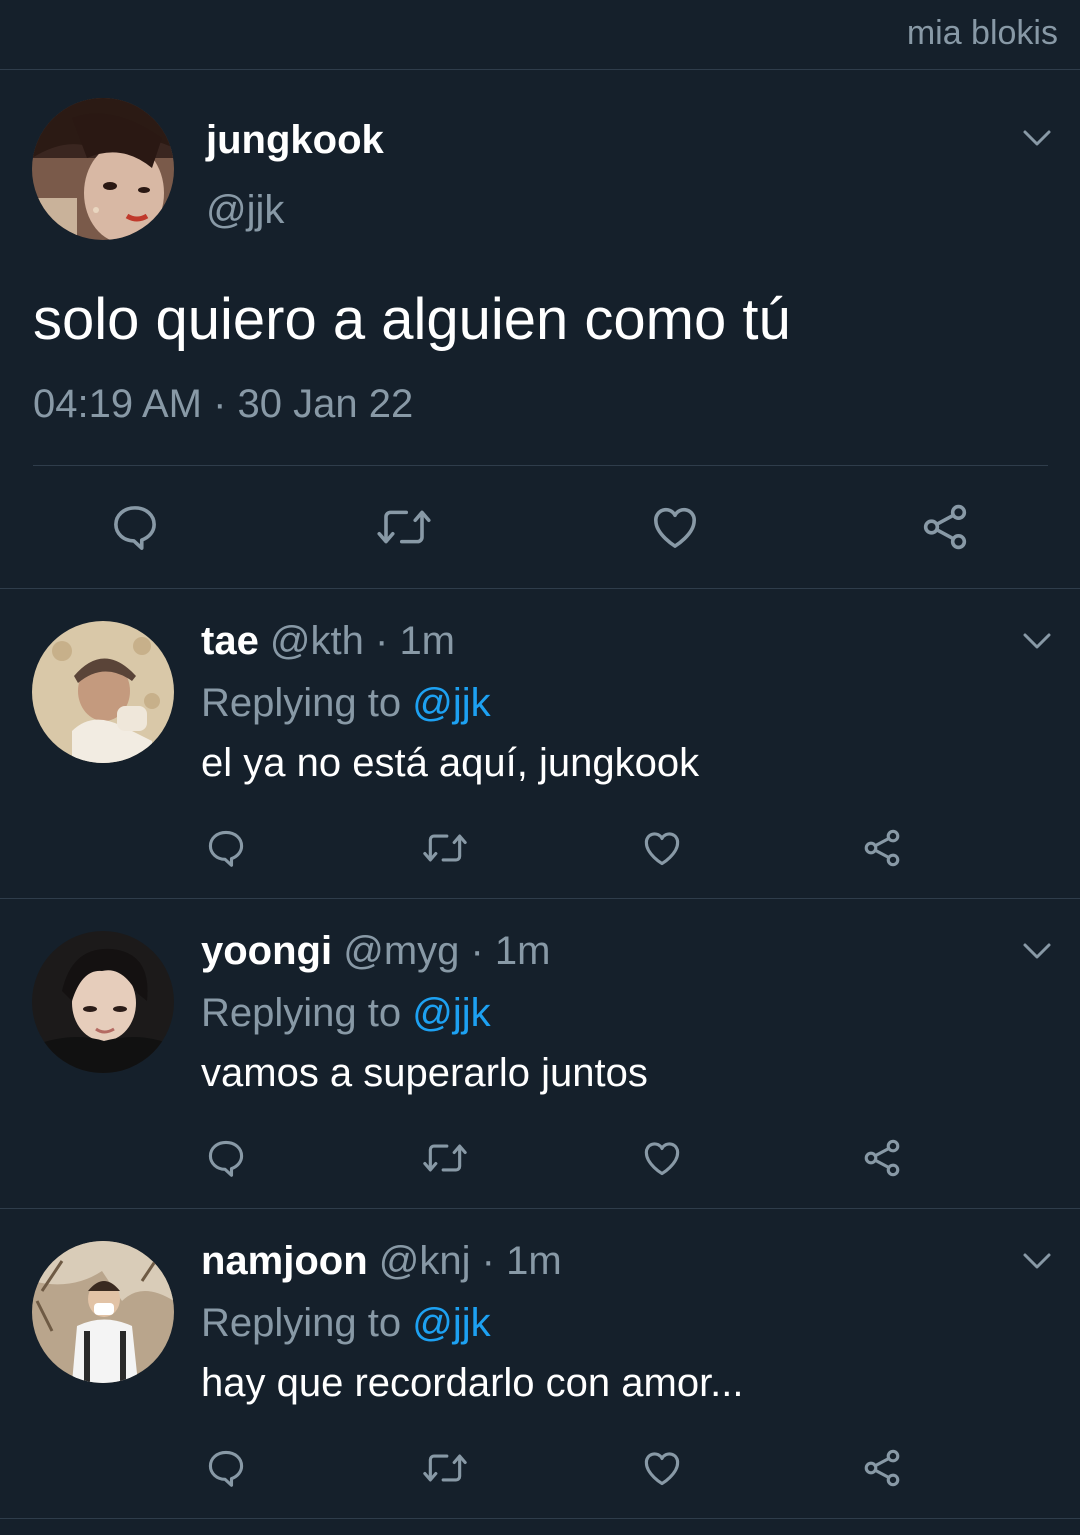 This screenshot has height=1535, width=1080. I want to click on watermark-text: mia blokis, so click(982, 33).